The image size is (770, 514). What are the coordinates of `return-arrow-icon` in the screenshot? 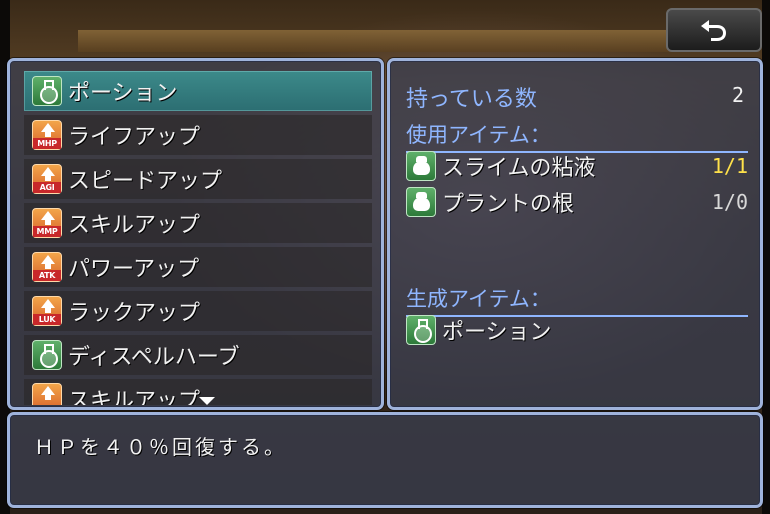 It's located at (713, 30).